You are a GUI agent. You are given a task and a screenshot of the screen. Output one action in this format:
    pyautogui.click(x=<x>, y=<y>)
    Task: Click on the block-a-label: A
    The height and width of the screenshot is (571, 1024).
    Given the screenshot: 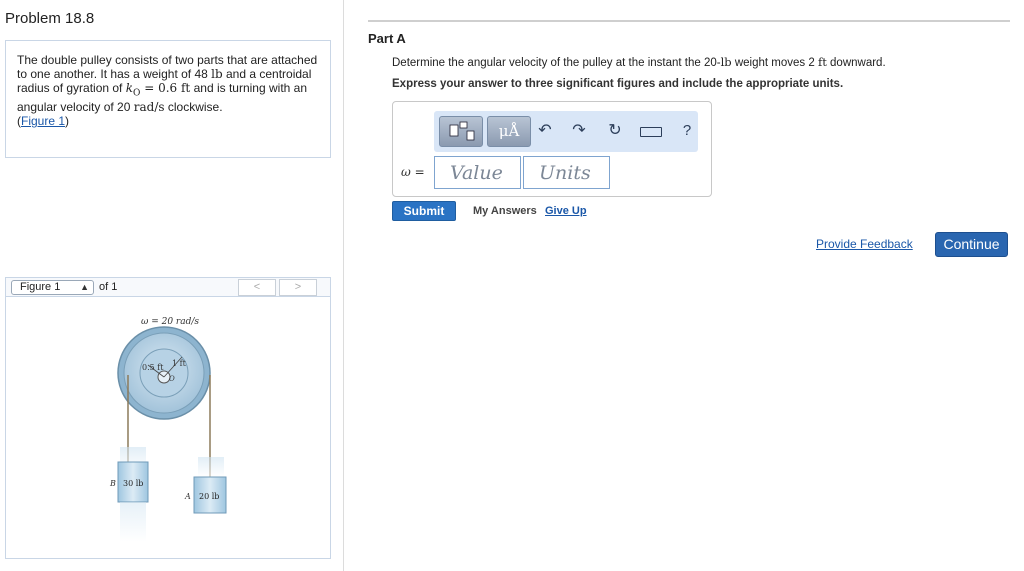 What is the action you would take?
    pyautogui.click(x=187, y=496)
    